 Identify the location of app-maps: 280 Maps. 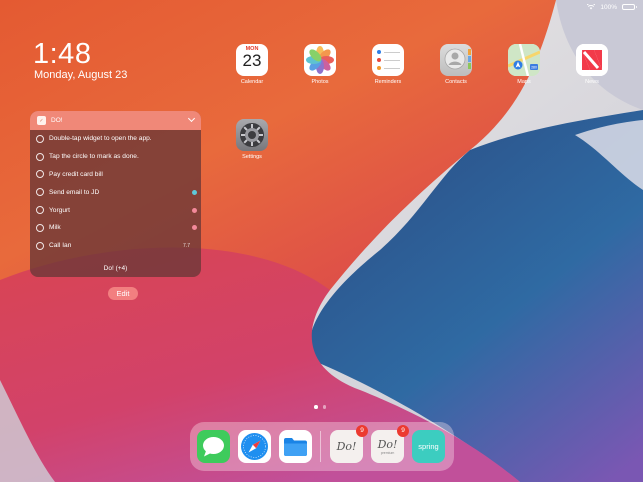
(524, 64).